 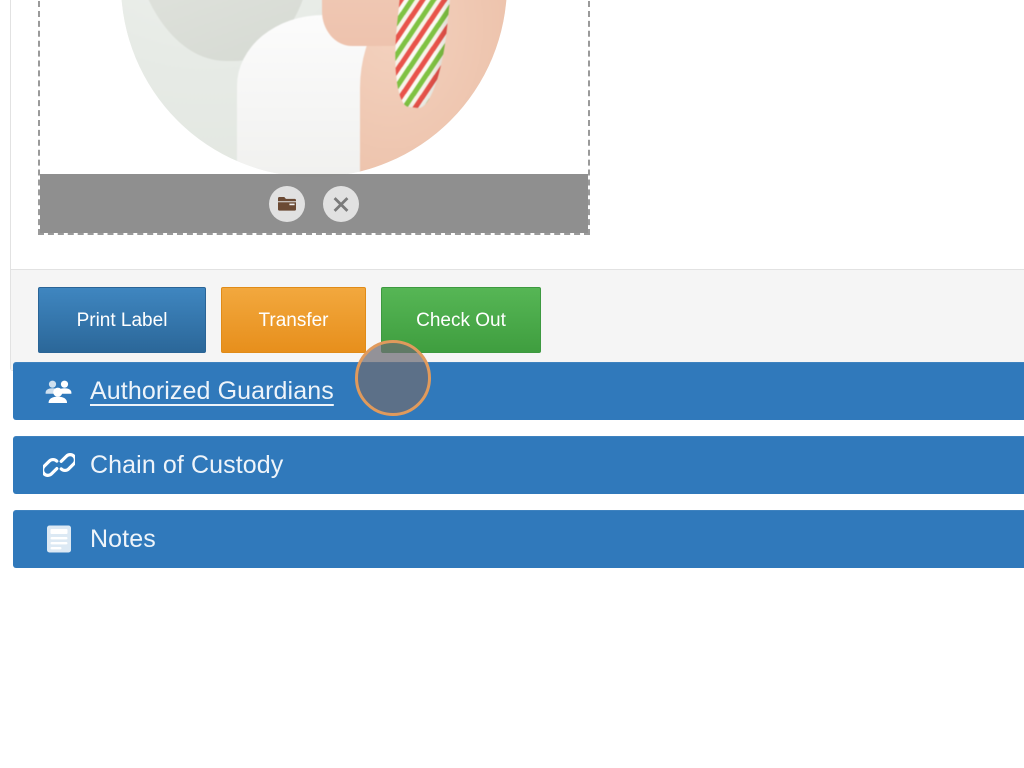 What do you see at coordinates (59, 391) in the screenshot?
I see `users-group-icon` at bounding box center [59, 391].